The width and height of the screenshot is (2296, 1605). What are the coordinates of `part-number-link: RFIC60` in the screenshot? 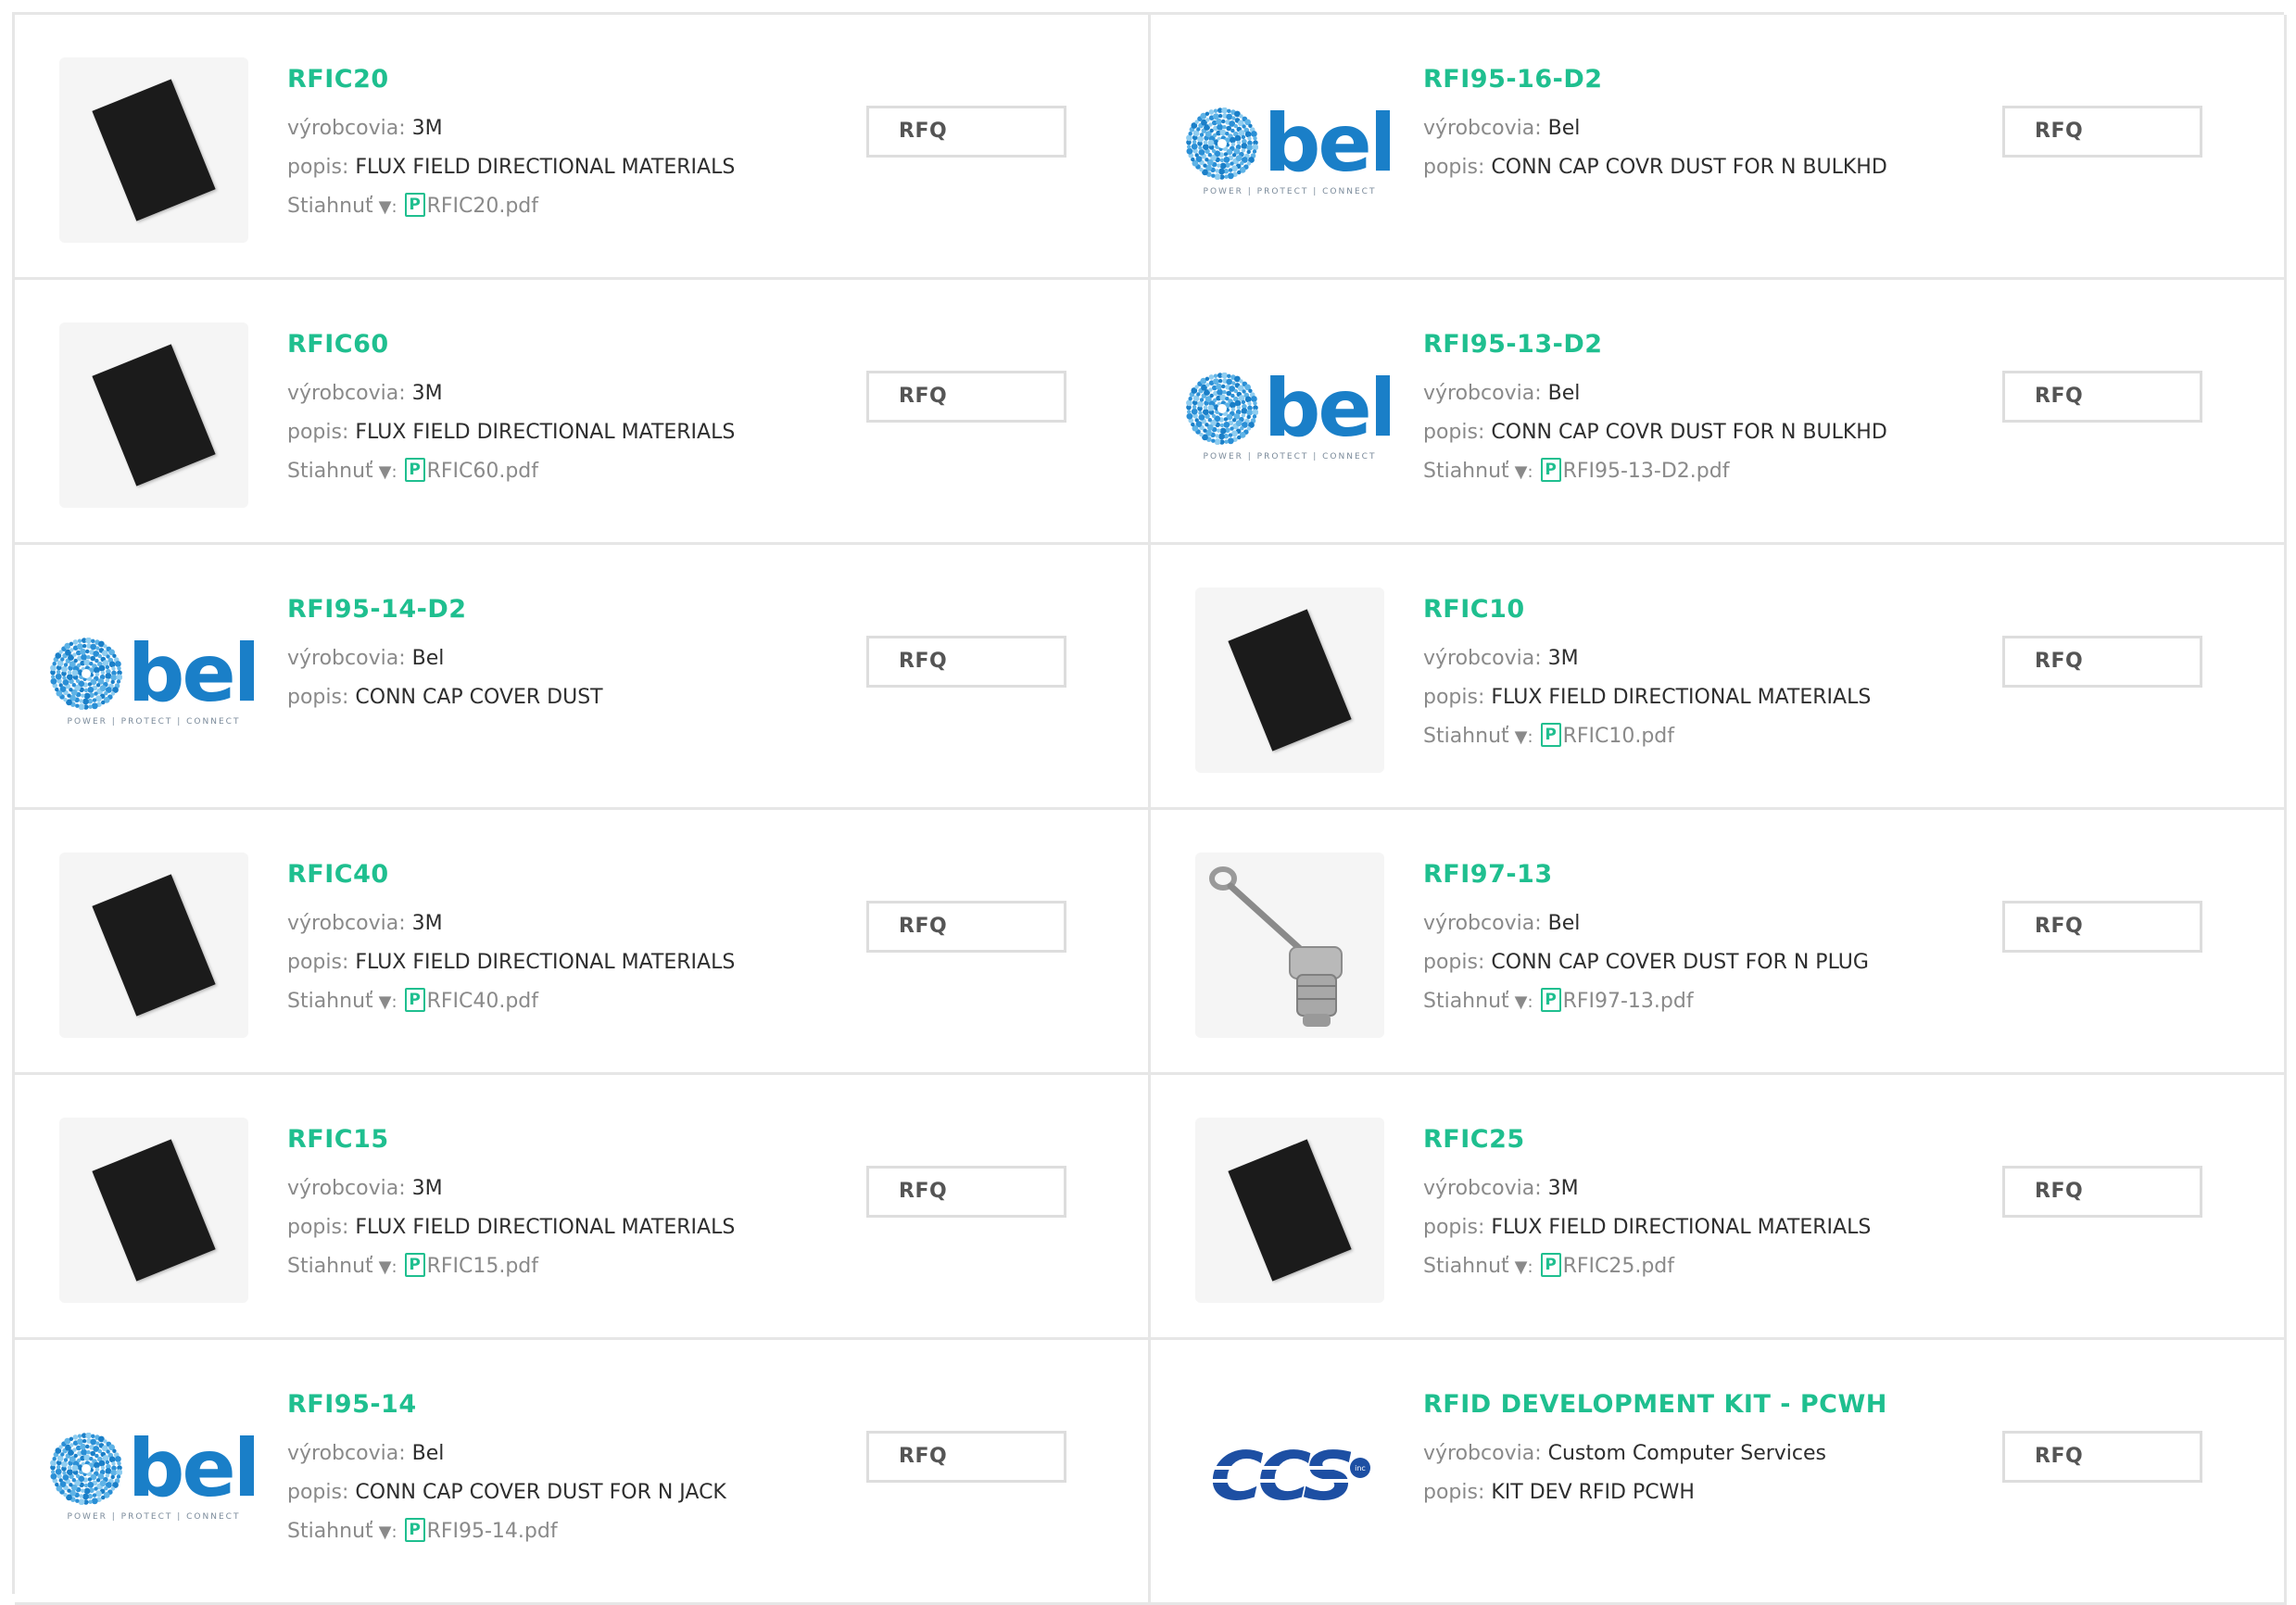 It's located at (338, 344).